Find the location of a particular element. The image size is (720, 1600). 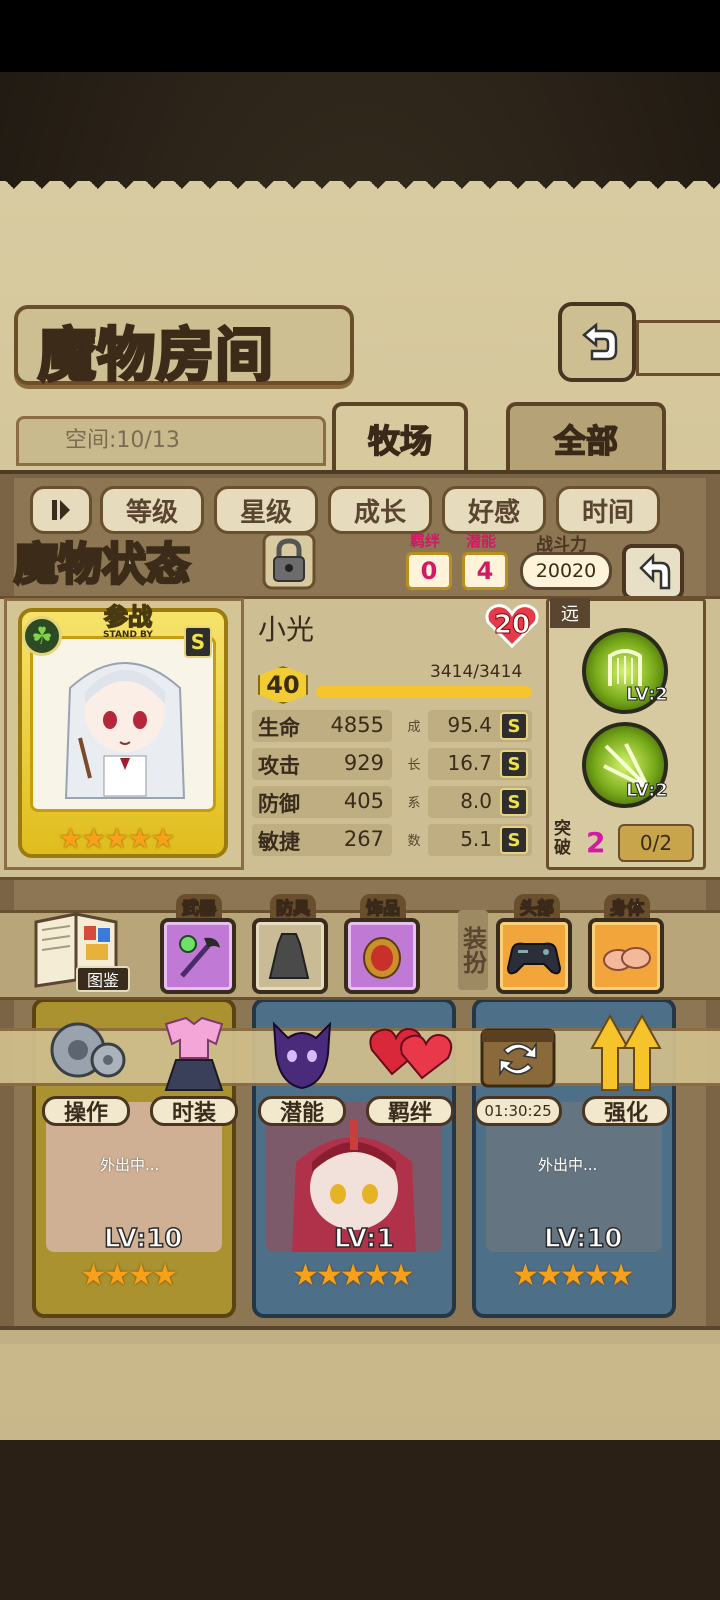

exp-fill is located at coordinates (424, 692).